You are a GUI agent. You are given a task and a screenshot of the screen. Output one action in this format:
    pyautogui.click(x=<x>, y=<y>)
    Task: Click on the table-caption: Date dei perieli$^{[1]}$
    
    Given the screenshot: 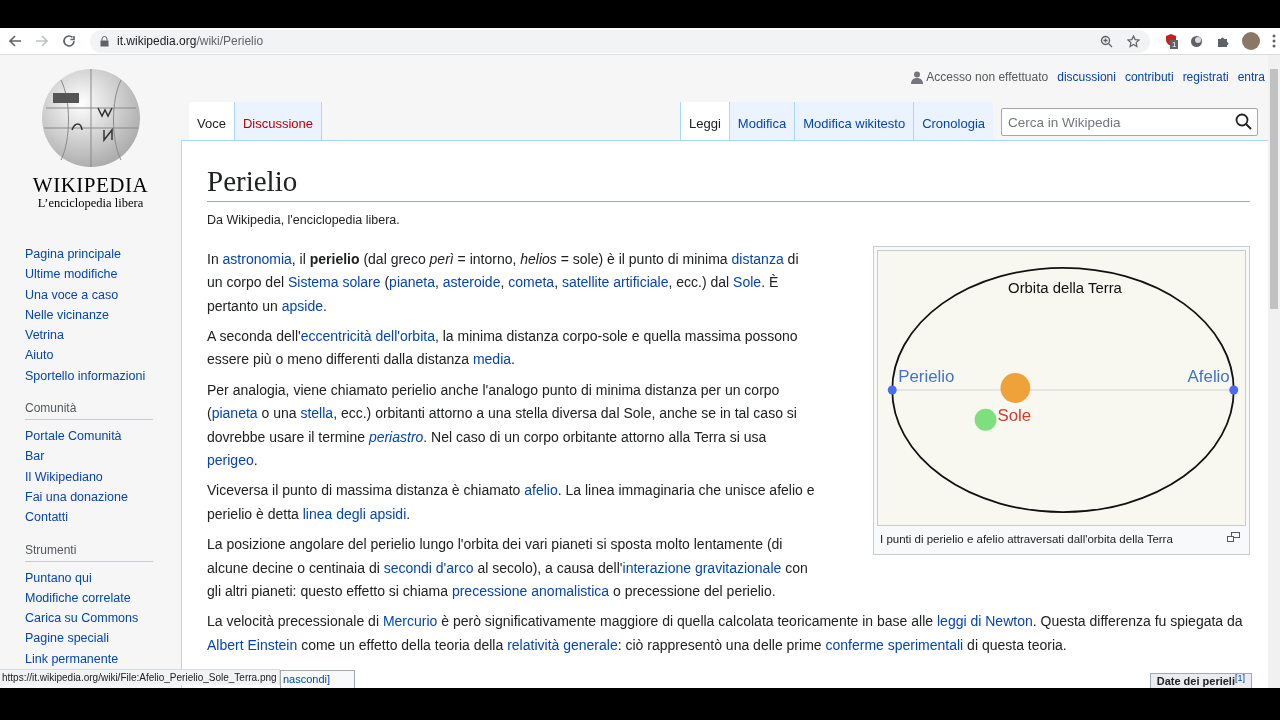 What is the action you would take?
    pyautogui.click(x=1200, y=680)
    